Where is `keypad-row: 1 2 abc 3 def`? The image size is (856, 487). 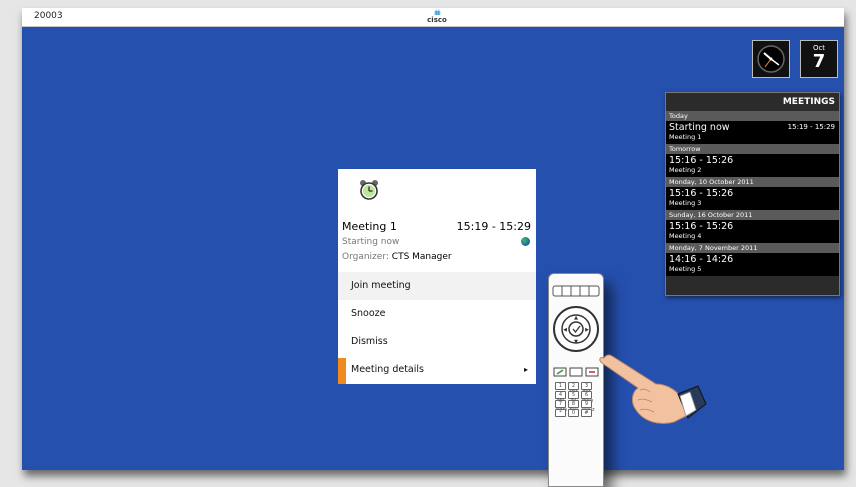
keypad-row: 1 2 abc 3 def is located at coordinates (573, 388).